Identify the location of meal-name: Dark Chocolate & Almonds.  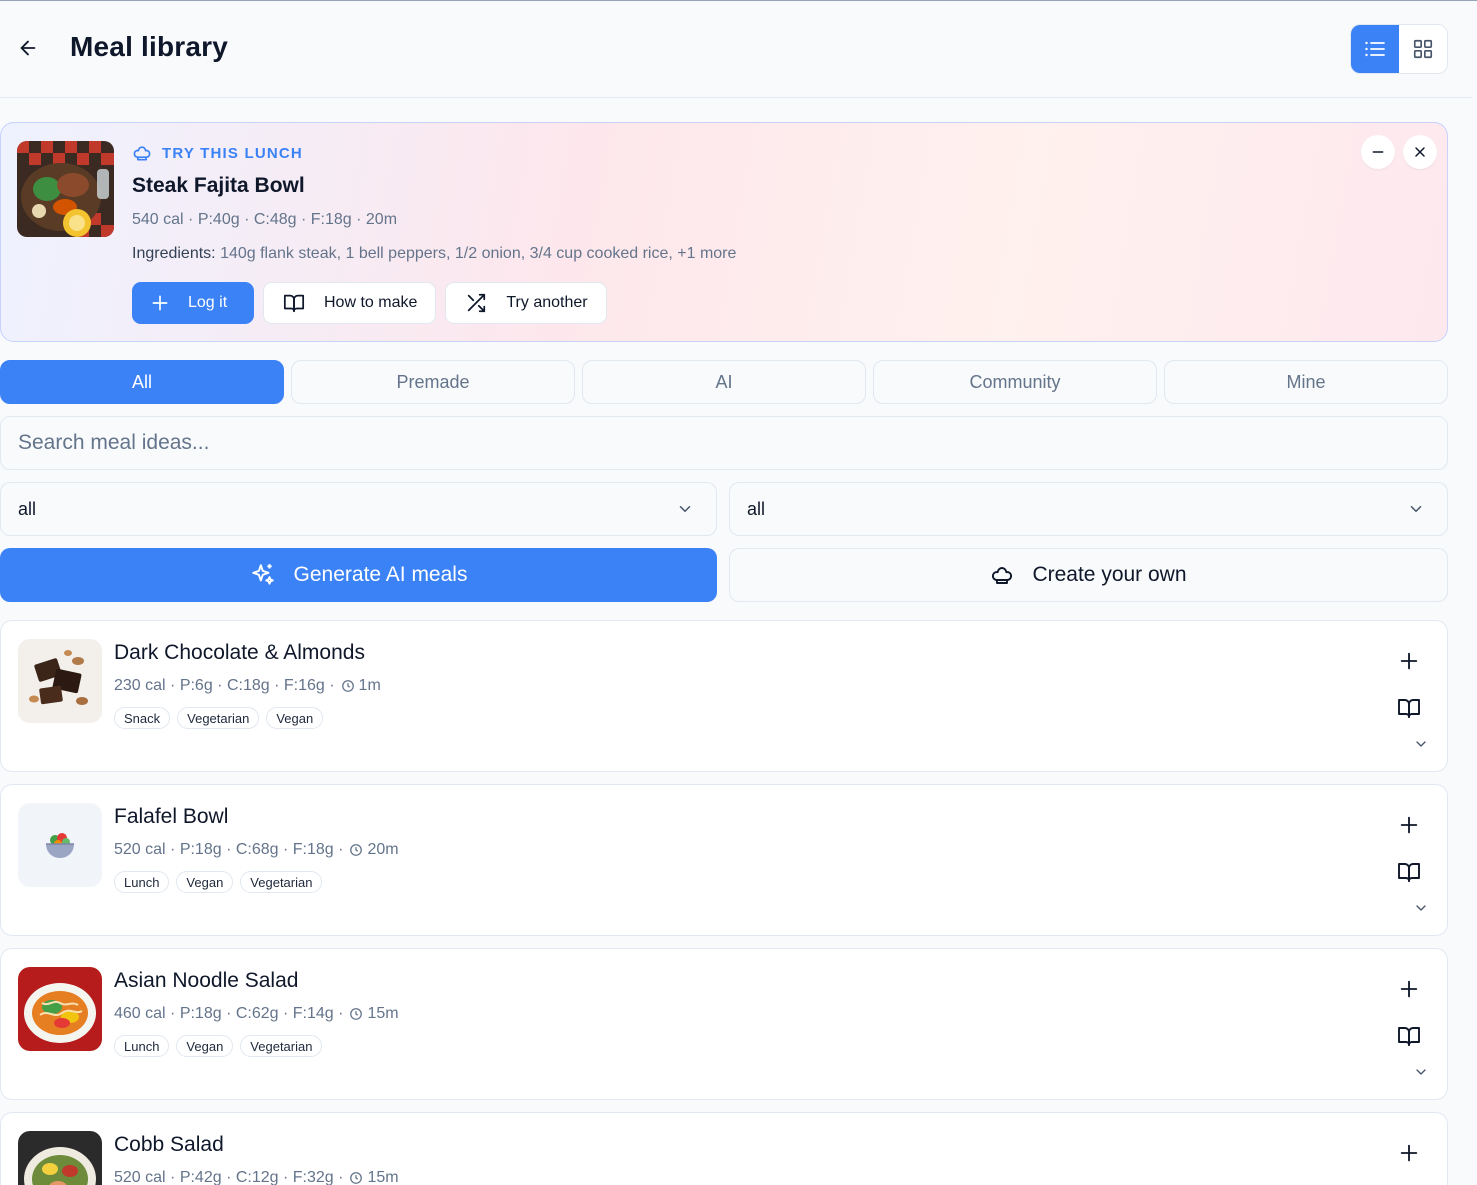
(239, 652).